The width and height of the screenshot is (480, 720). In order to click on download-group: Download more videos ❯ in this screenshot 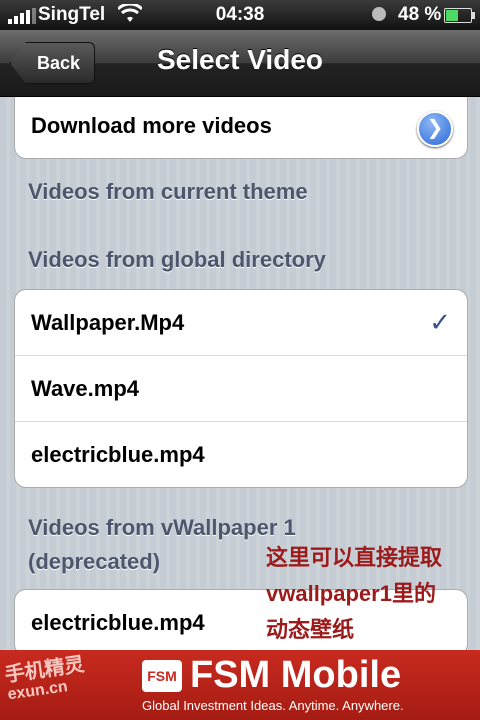, I will do `click(241, 128)`.